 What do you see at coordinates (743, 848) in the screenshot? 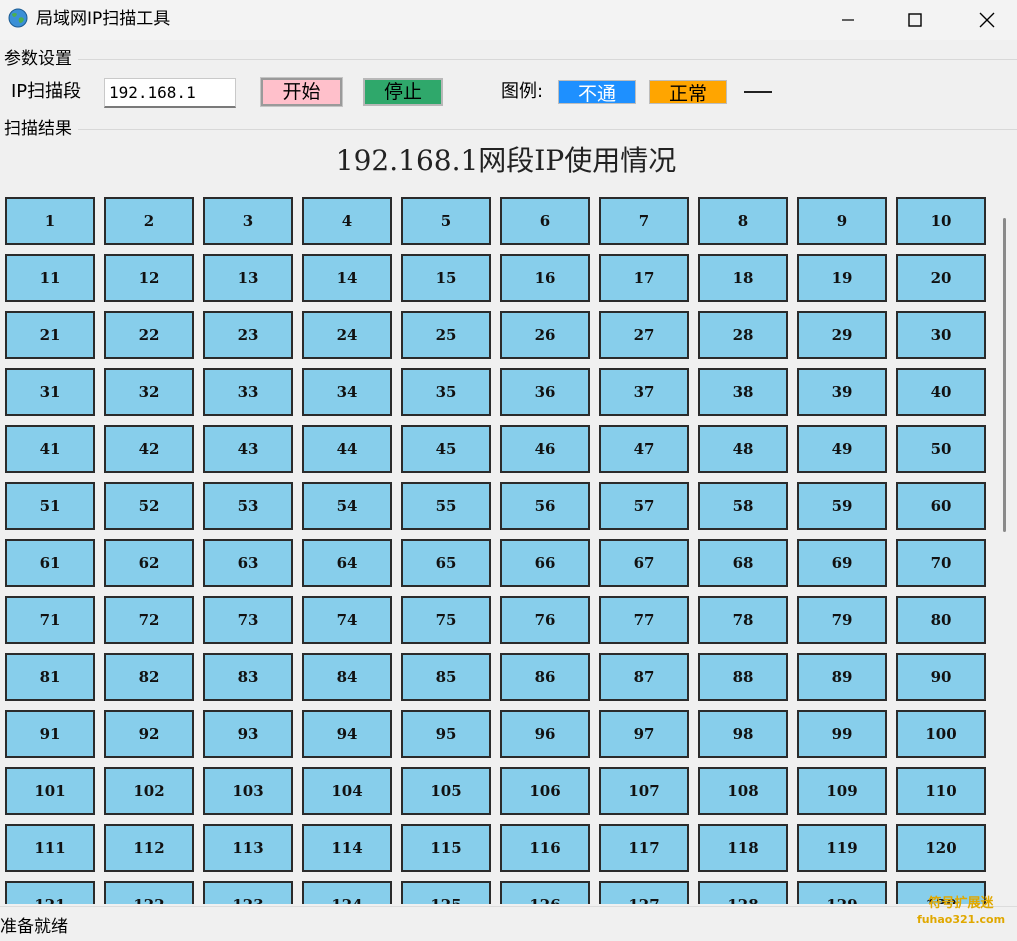
I see `ip-cell: 118` at bounding box center [743, 848].